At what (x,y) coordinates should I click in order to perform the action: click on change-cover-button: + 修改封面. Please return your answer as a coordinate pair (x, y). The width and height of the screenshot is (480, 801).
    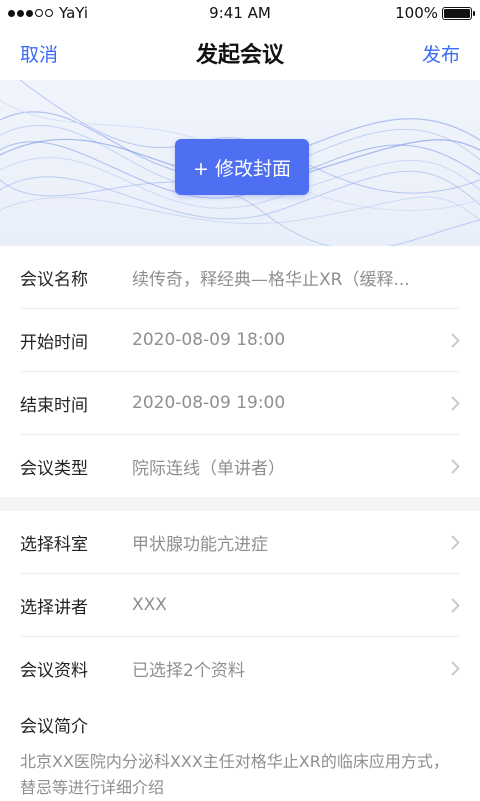
    Looking at the image, I should click on (242, 167).